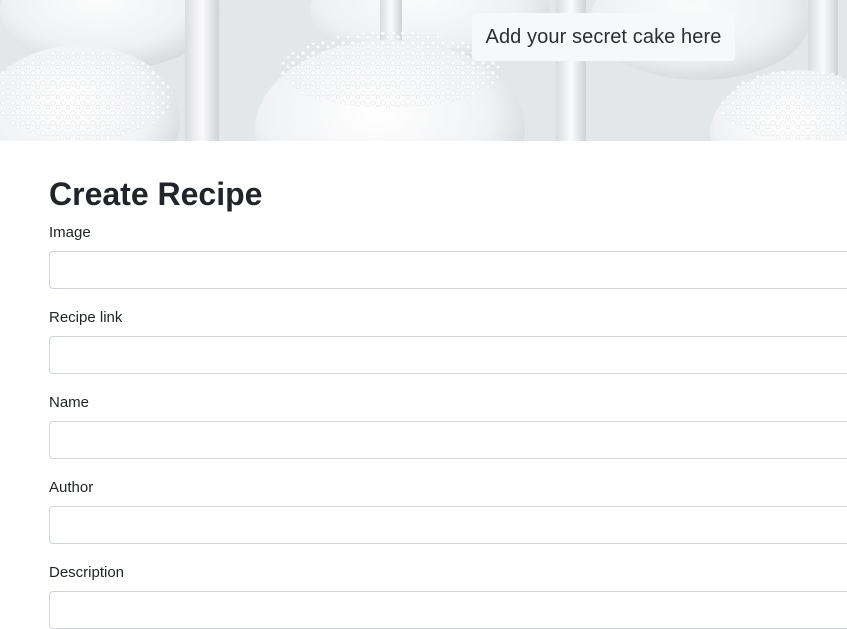  What do you see at coordinates (71, 487) in the screenshot?
I see `author-label: Author` at bounding box center [71, 487].